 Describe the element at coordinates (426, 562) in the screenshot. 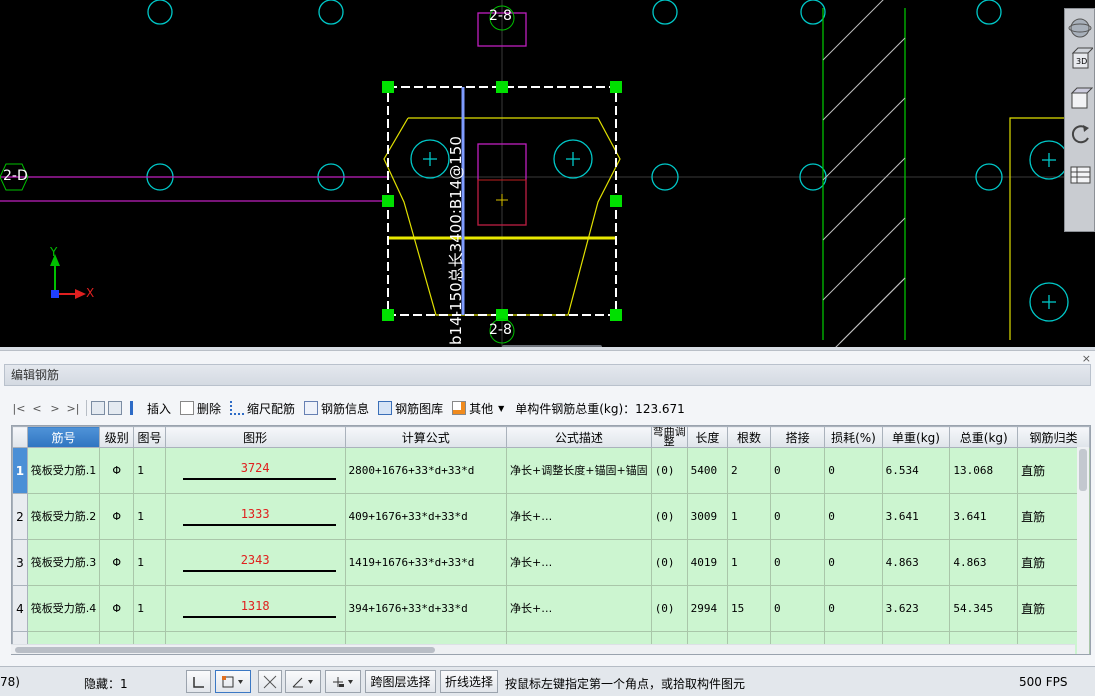

I see `formula-cell: 1419+1676+33*d+33*d` at that location.